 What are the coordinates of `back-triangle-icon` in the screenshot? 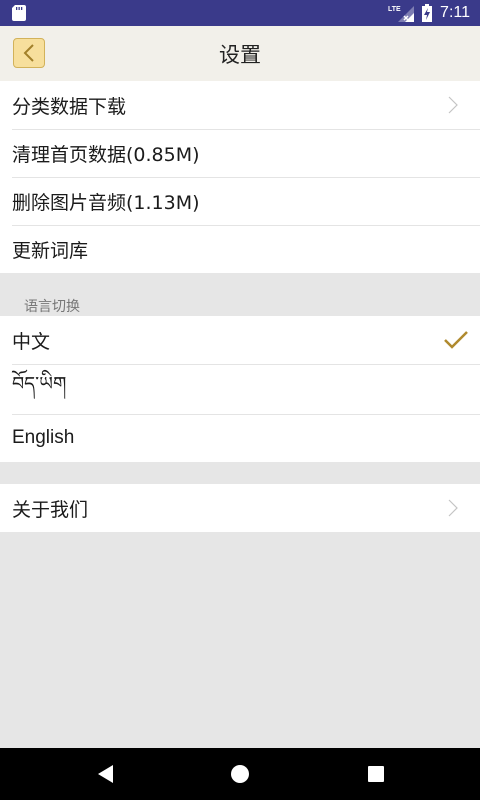 It's located at (105, 774).